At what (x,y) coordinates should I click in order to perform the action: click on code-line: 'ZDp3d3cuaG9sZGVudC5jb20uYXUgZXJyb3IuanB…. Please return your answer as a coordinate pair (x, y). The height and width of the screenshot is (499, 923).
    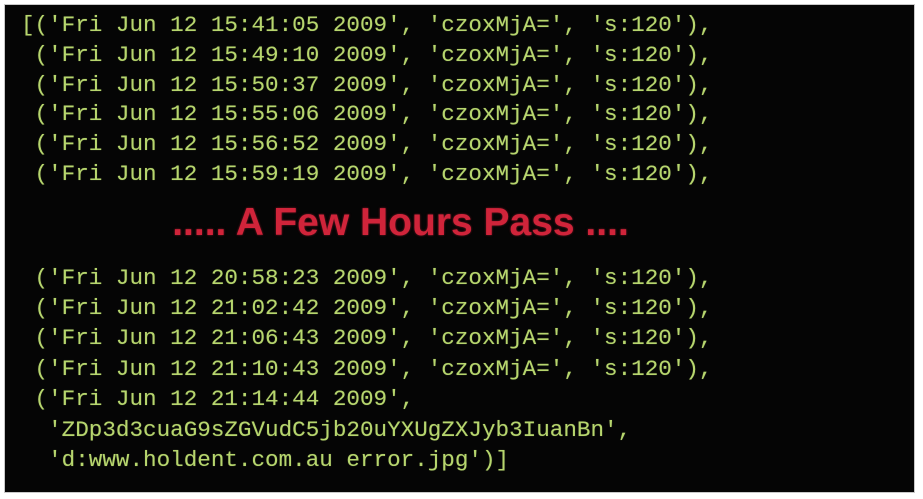
    Looking at the image, I should click on (326, 430).